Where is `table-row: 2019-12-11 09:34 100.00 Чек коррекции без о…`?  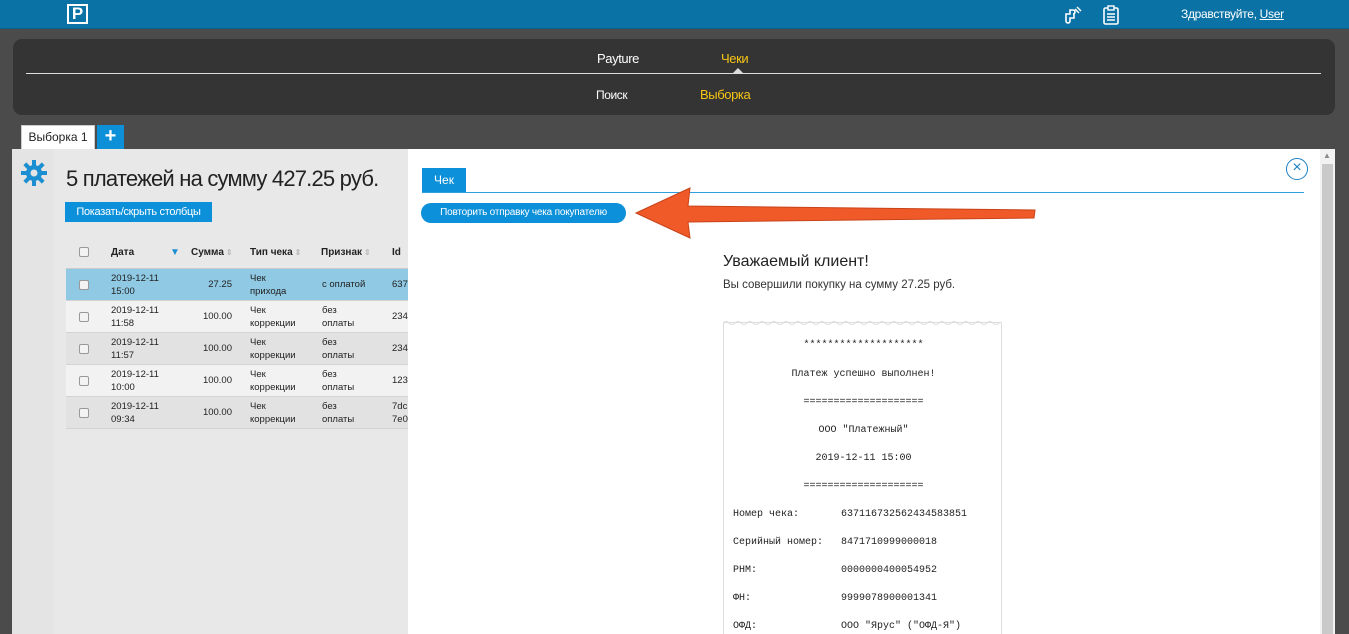
table-row: 2019-12-11 09:34 100.00 Чек коррекции без о… is located at coordinates (237, 413).